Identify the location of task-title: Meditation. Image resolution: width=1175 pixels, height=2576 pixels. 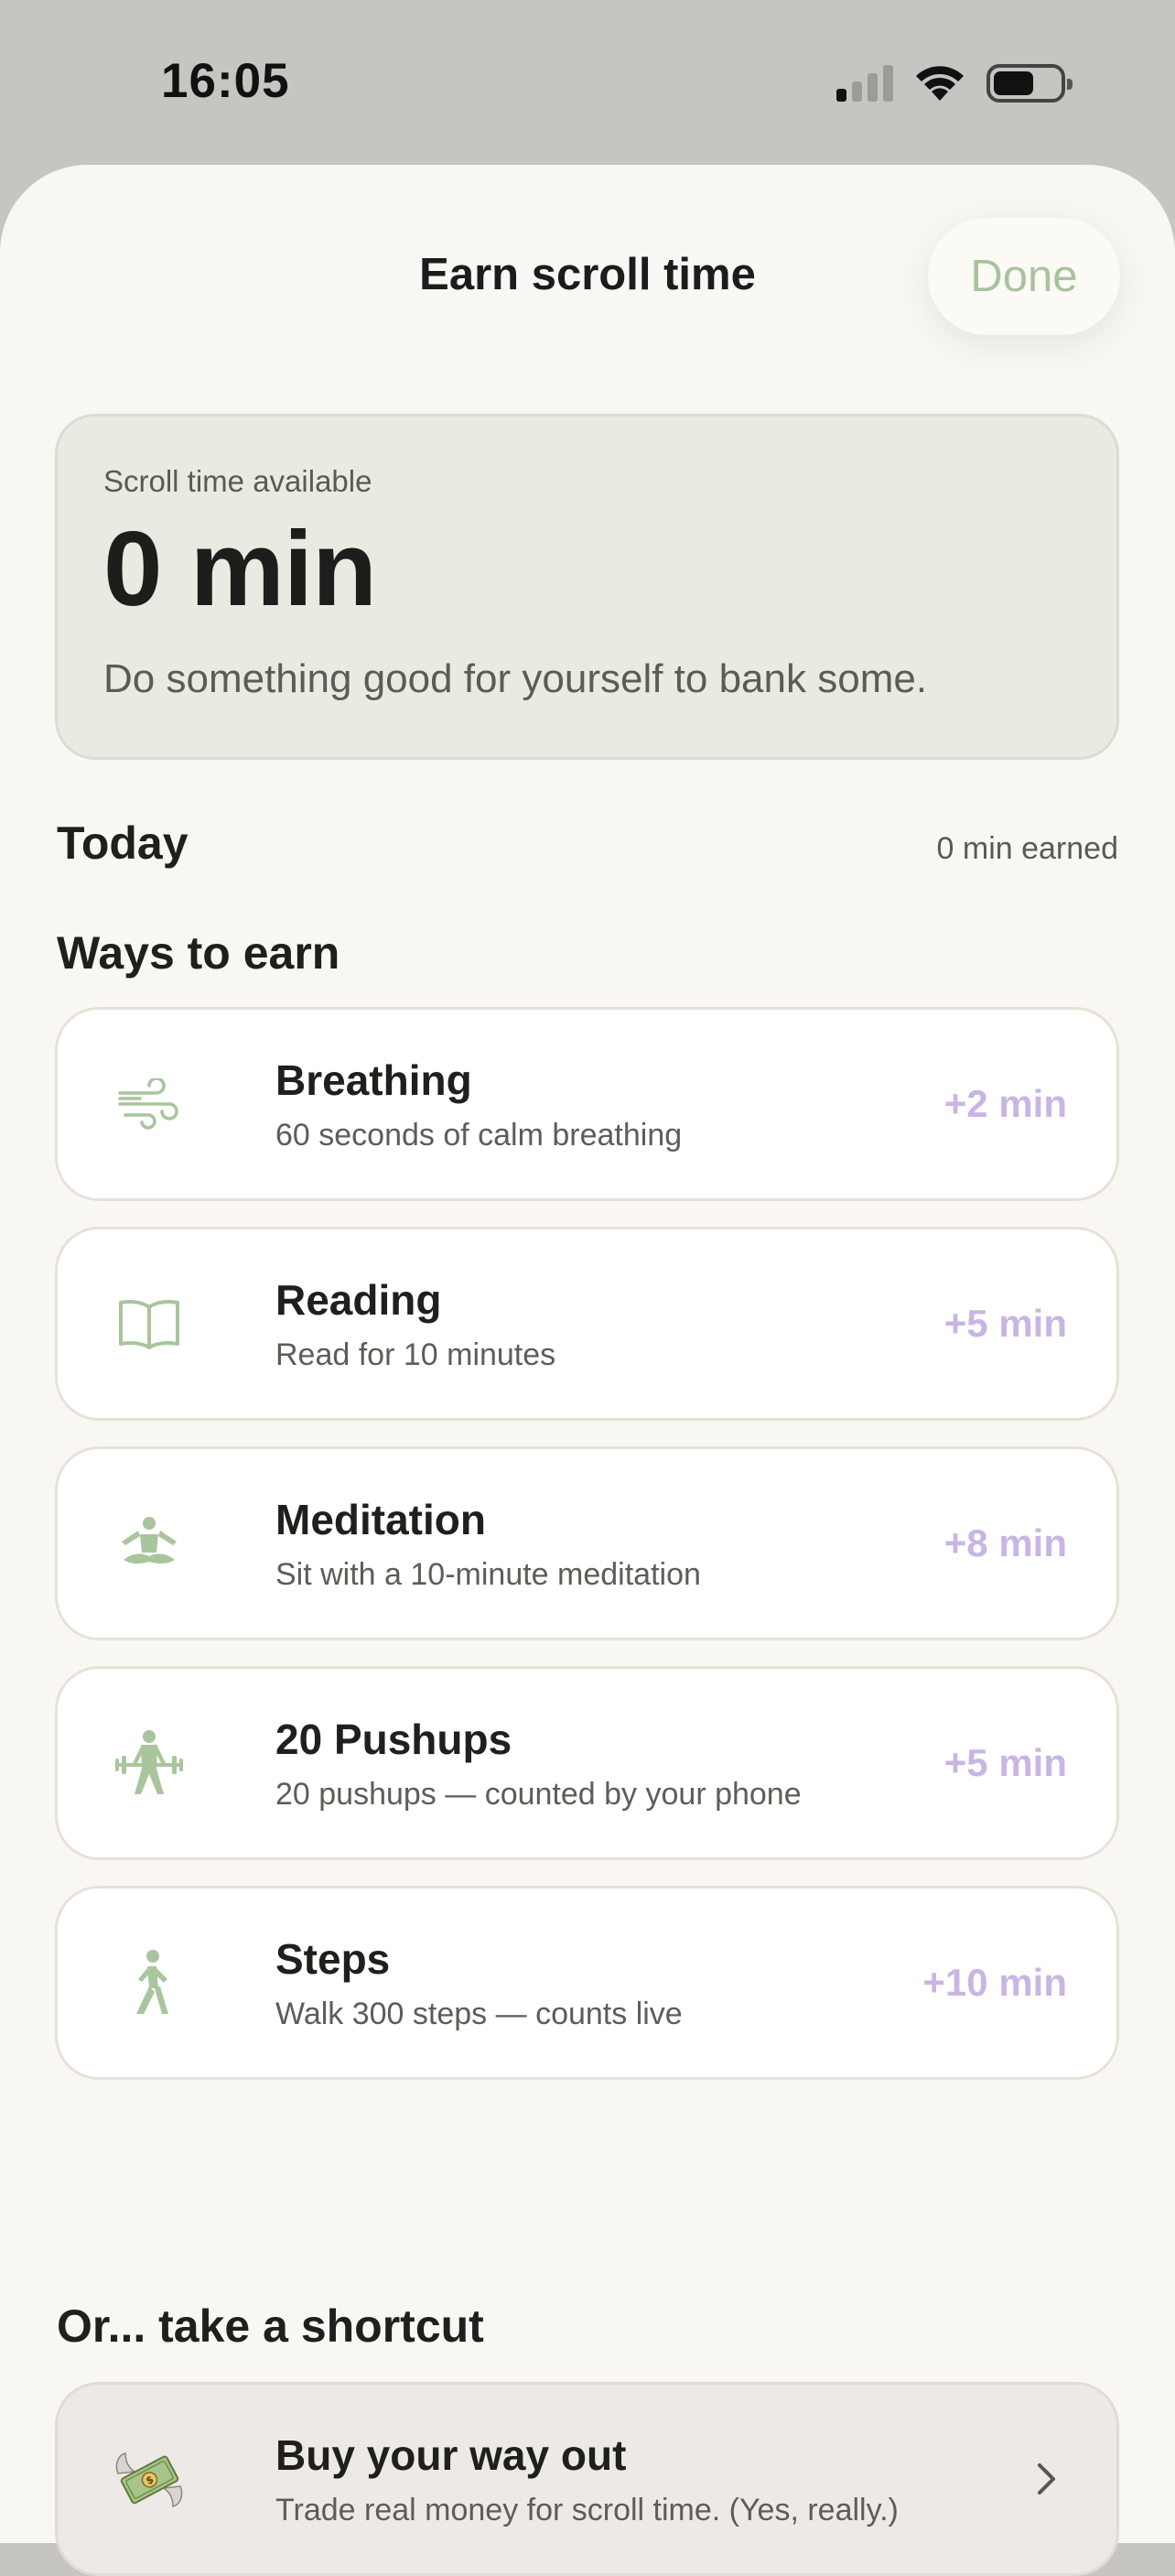
(380, 1519).